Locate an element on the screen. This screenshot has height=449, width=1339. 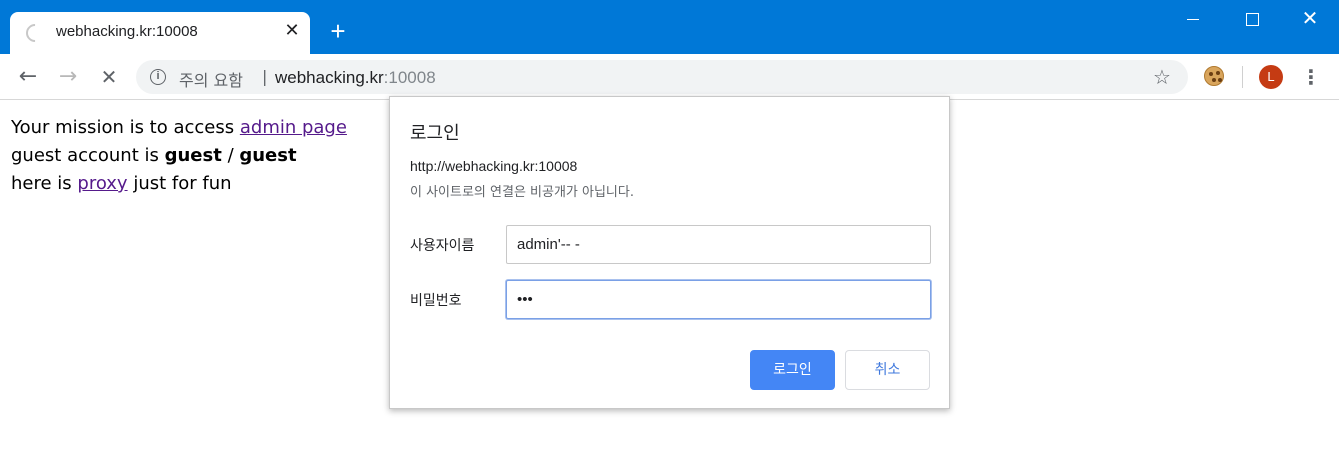
proxy-line: here is proxy just for fun is located at coordinates (121, 183).